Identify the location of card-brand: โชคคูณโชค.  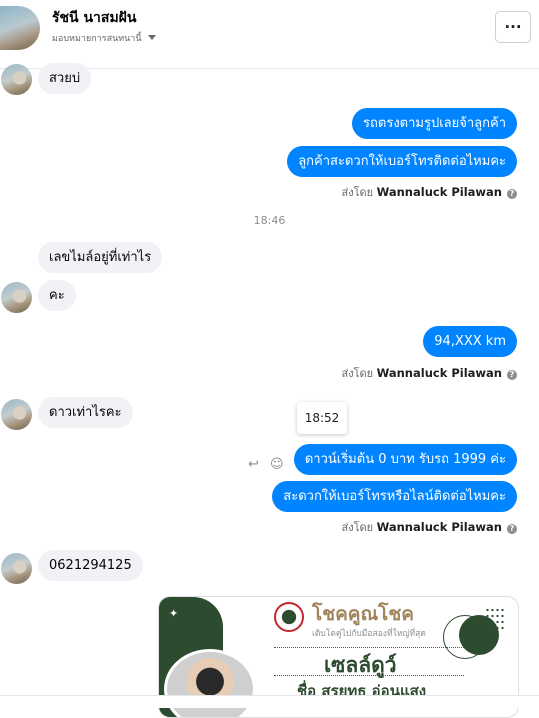
(363, 614).